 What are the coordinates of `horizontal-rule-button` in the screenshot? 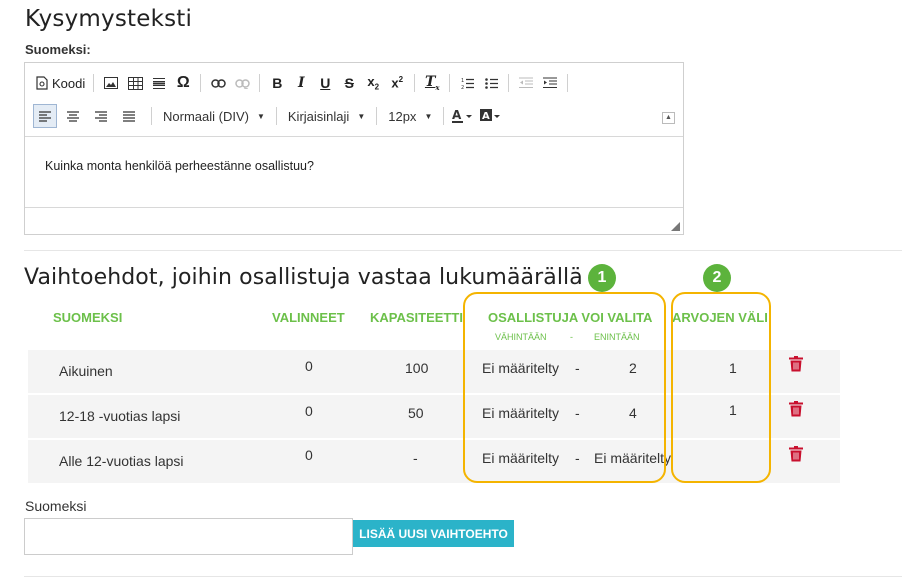 It's located at (159, 83).